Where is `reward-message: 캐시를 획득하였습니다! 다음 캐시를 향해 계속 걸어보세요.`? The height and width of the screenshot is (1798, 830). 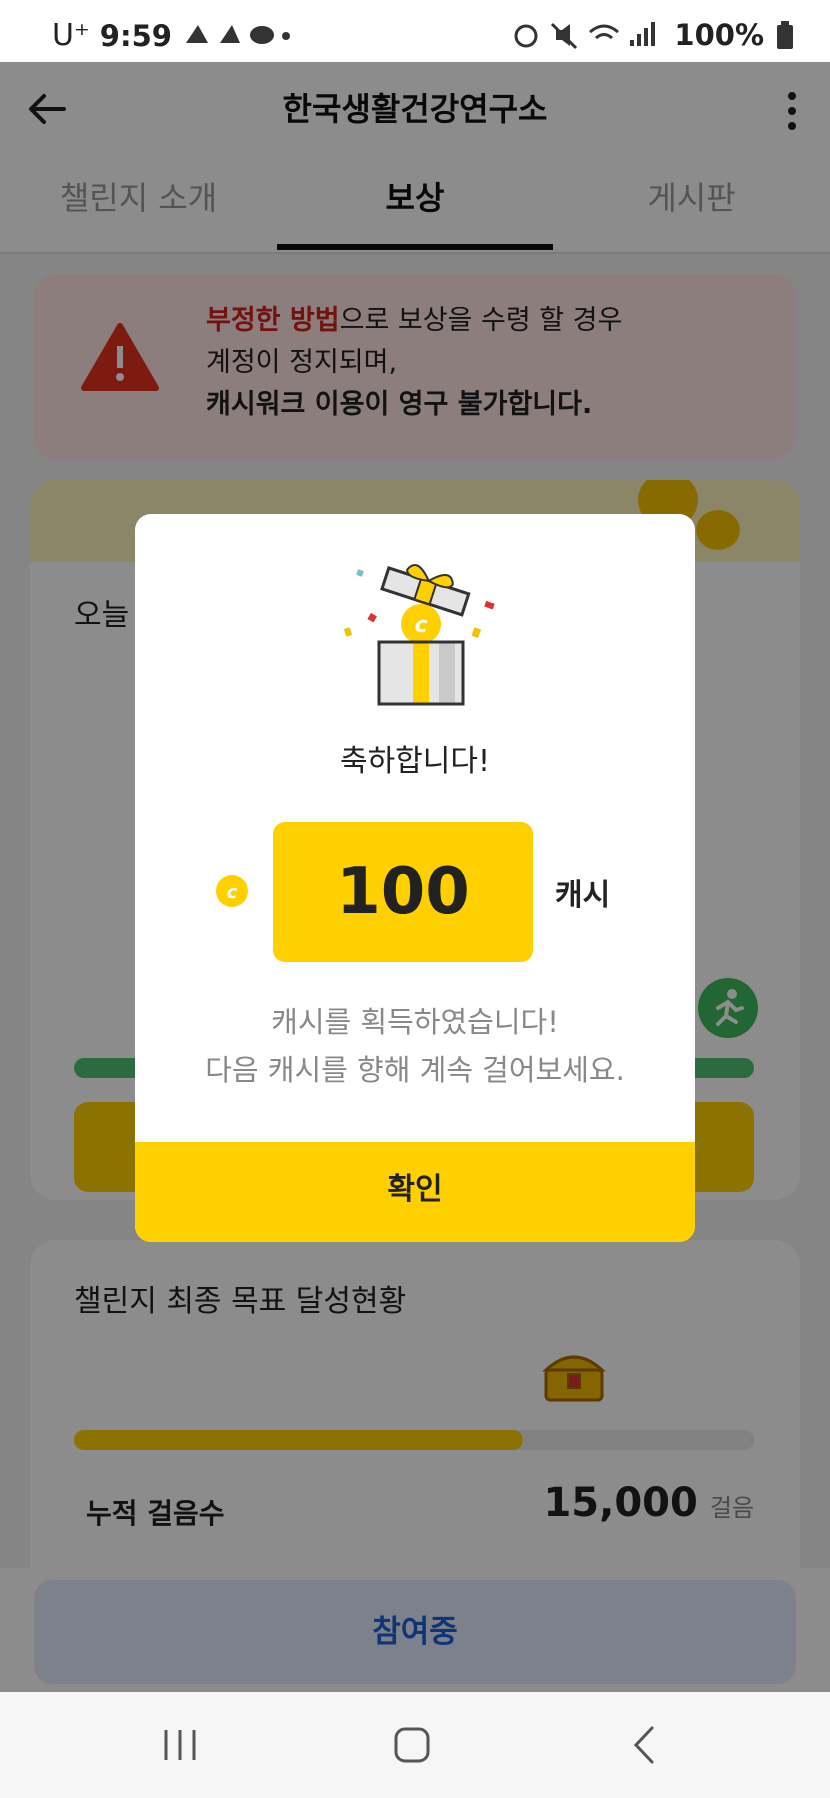
reward-message: 캐시를 획득하였습니다! 다음 캐시를 향해 계속 걸어보세요. is located at coordinates (415, 1046).